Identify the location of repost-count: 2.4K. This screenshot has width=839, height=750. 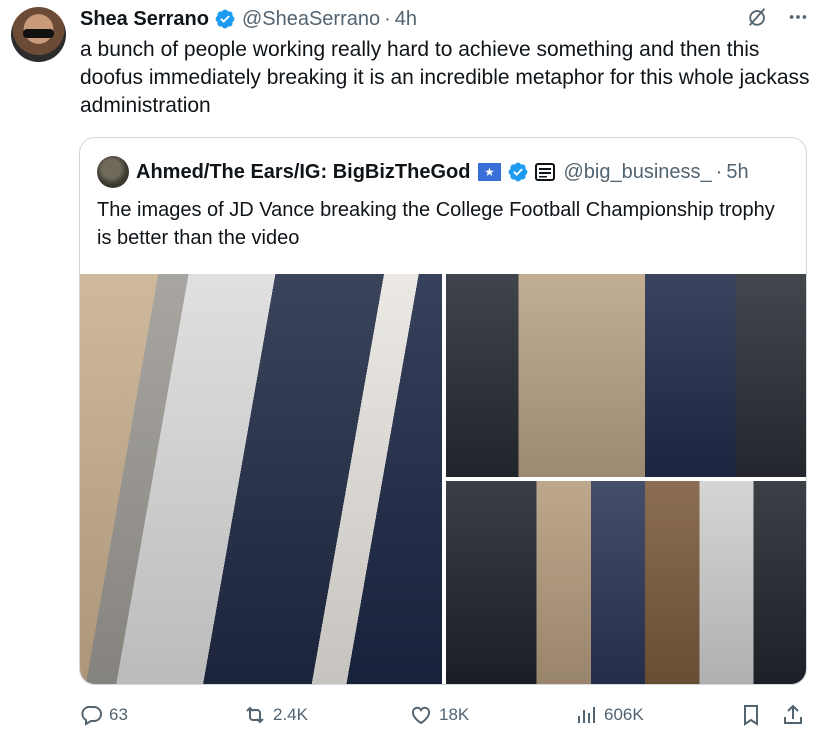
(290, 714).